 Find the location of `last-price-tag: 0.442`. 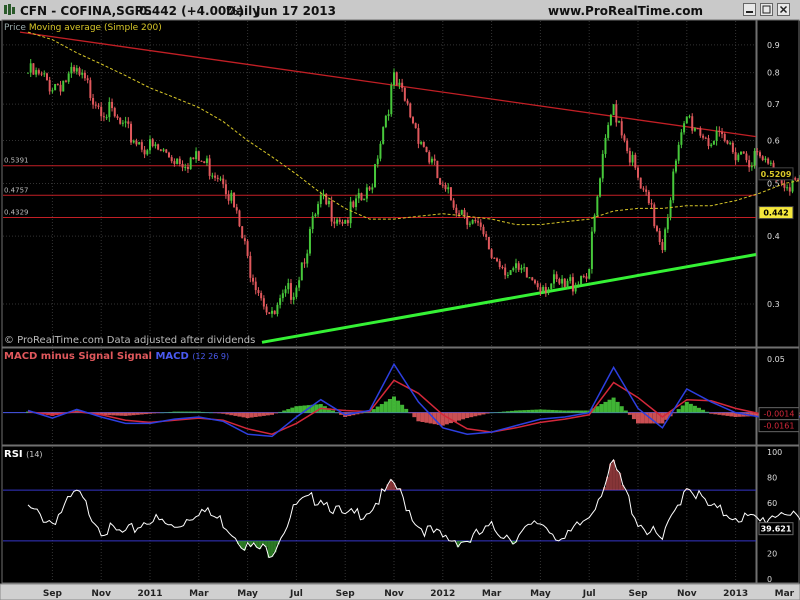

last-price-tag: 0.442 is located at coordinates (775, 213).